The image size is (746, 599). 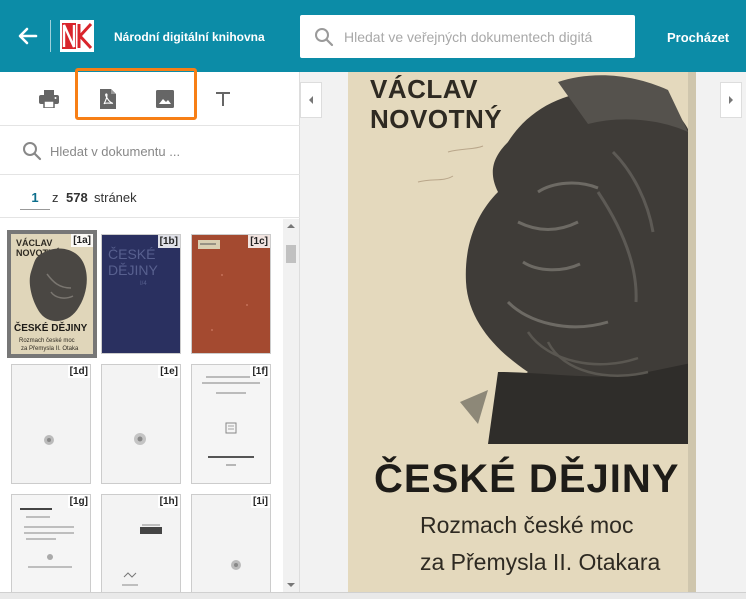 What do you see at coordinates (189, 37) in the screenshot?
I see `brand-title: Národní digitální knihovna` at bounding box center [189, 37].